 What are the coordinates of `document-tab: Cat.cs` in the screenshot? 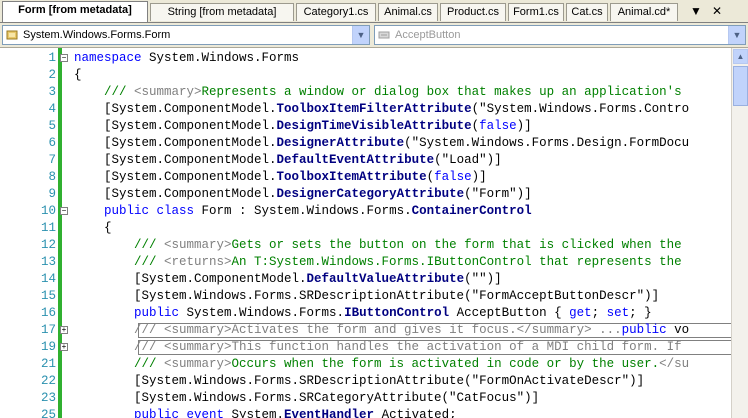 It's located at (587, 12).